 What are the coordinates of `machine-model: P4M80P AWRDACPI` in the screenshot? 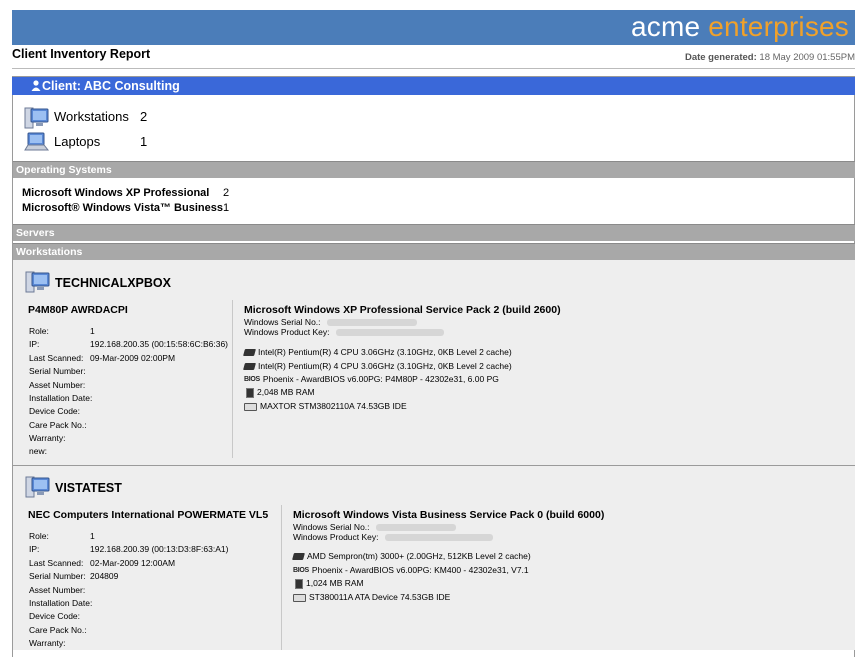 It's located at (78, 310).